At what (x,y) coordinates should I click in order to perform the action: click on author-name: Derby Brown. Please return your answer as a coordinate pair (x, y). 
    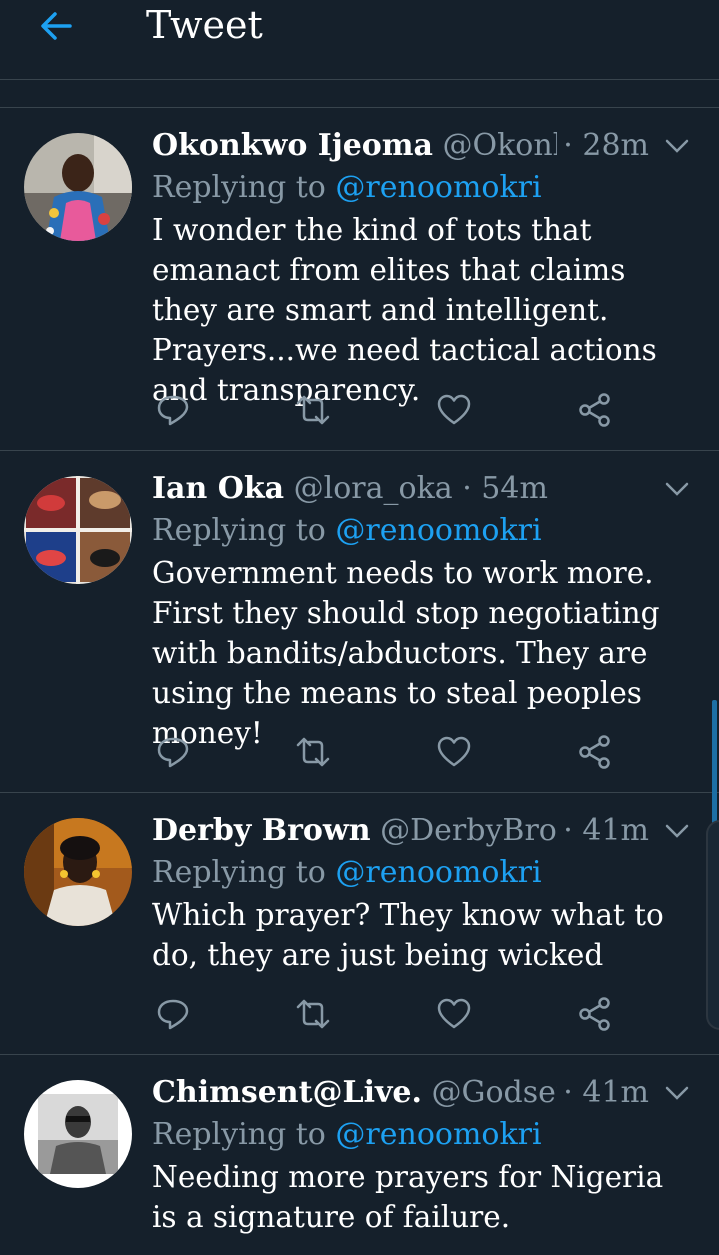
    Looking at the image, I should click on (261, 830).